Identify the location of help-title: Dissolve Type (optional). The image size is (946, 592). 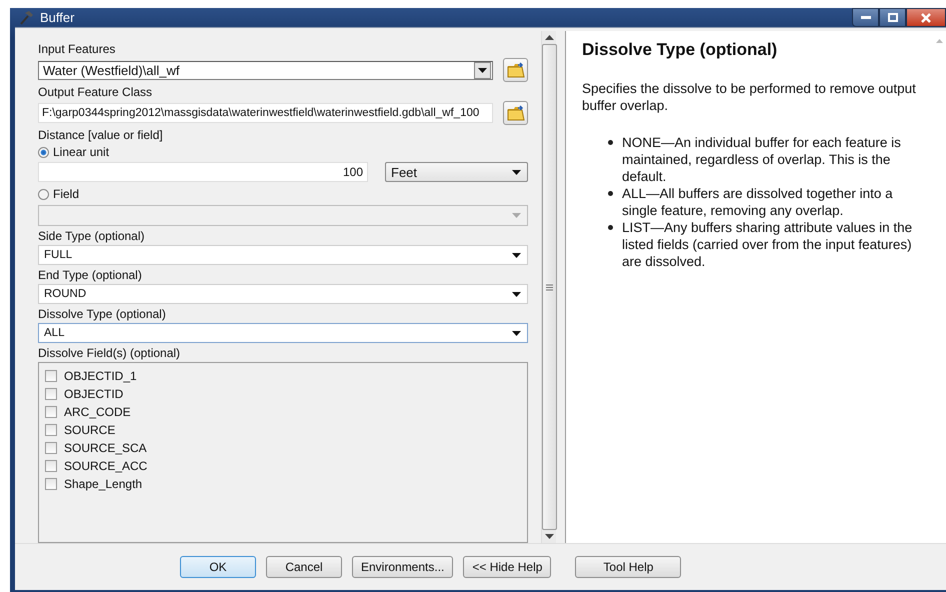
(680, 50).